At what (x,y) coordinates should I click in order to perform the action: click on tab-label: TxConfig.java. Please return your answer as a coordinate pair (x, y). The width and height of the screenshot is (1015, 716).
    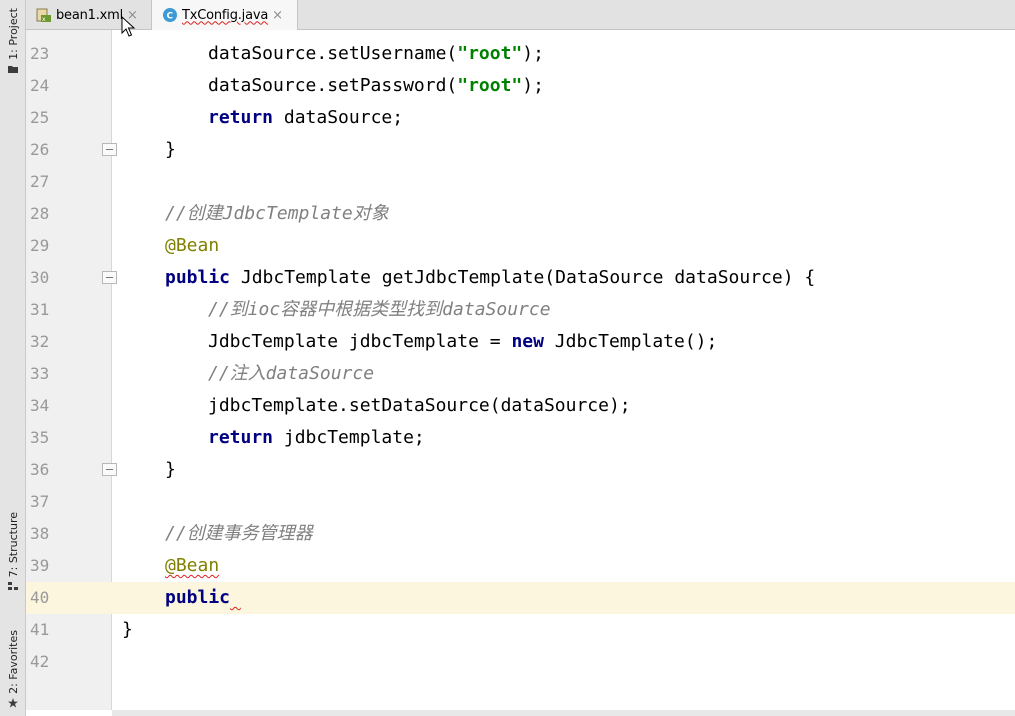
    Looking at the image, I should click on (225, 15).